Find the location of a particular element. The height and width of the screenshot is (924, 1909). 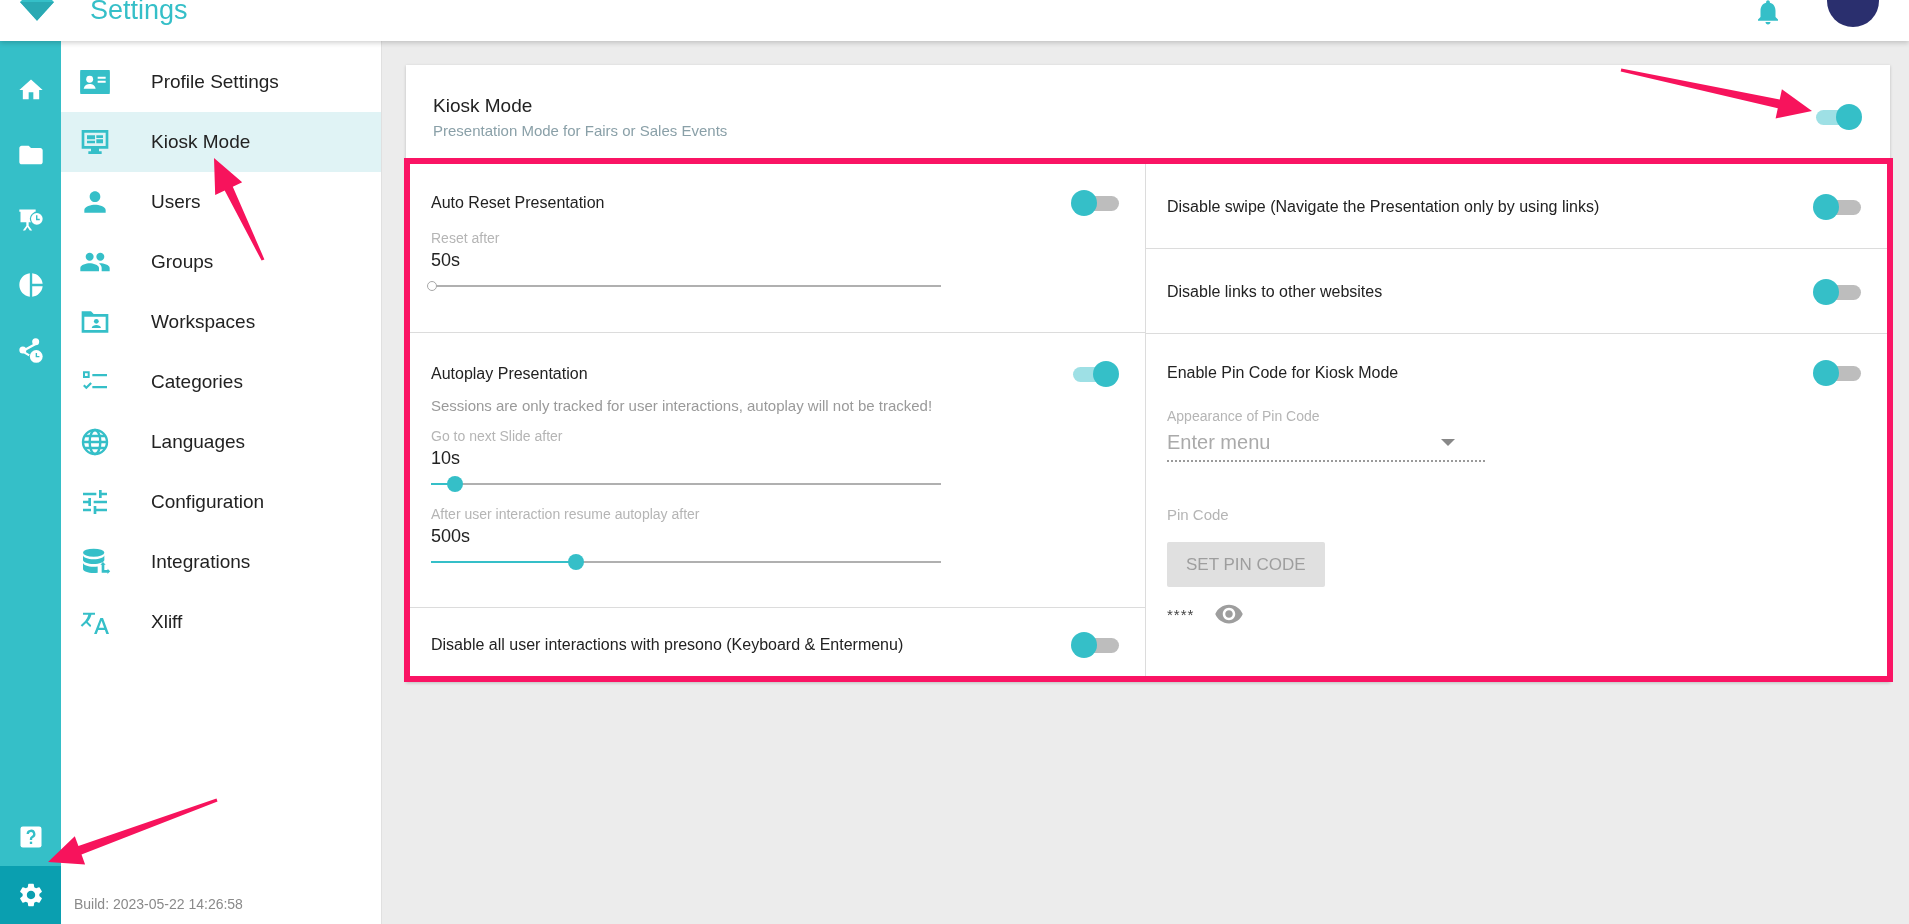

build-info: Build: 2023-05-22 14:26:58 is located at coordinates (158, 905).